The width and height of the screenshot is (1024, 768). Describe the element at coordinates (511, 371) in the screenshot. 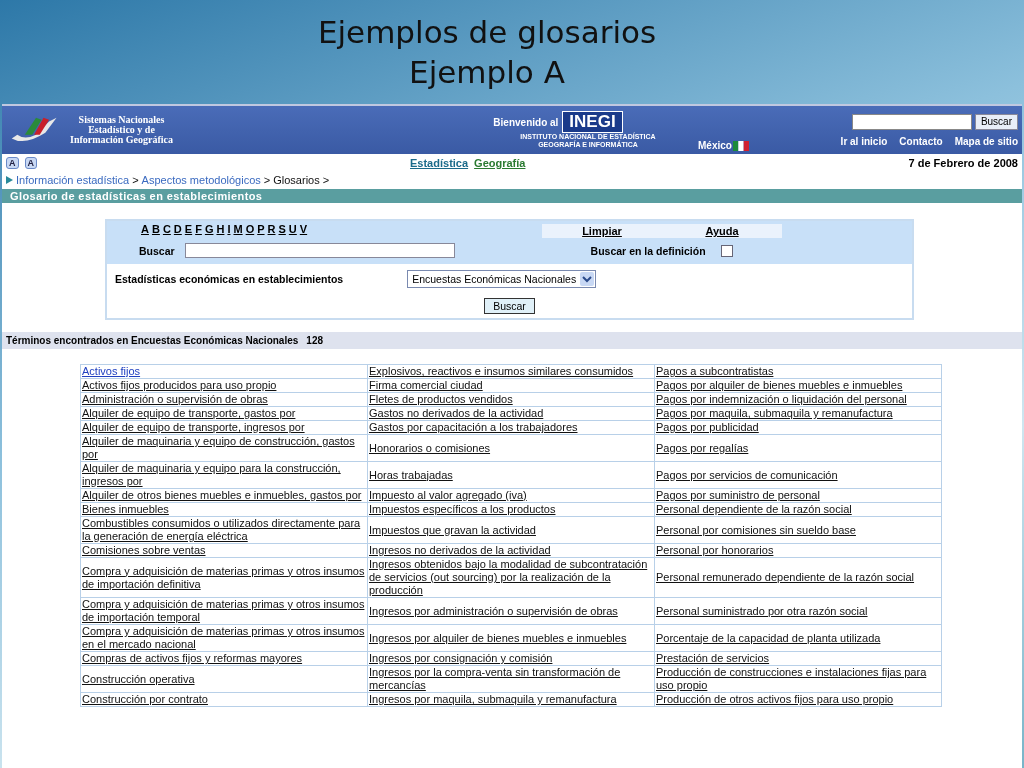

I see `glossary-term-link: Explosivos, reactivos e insumos similares consumidos` at that location.